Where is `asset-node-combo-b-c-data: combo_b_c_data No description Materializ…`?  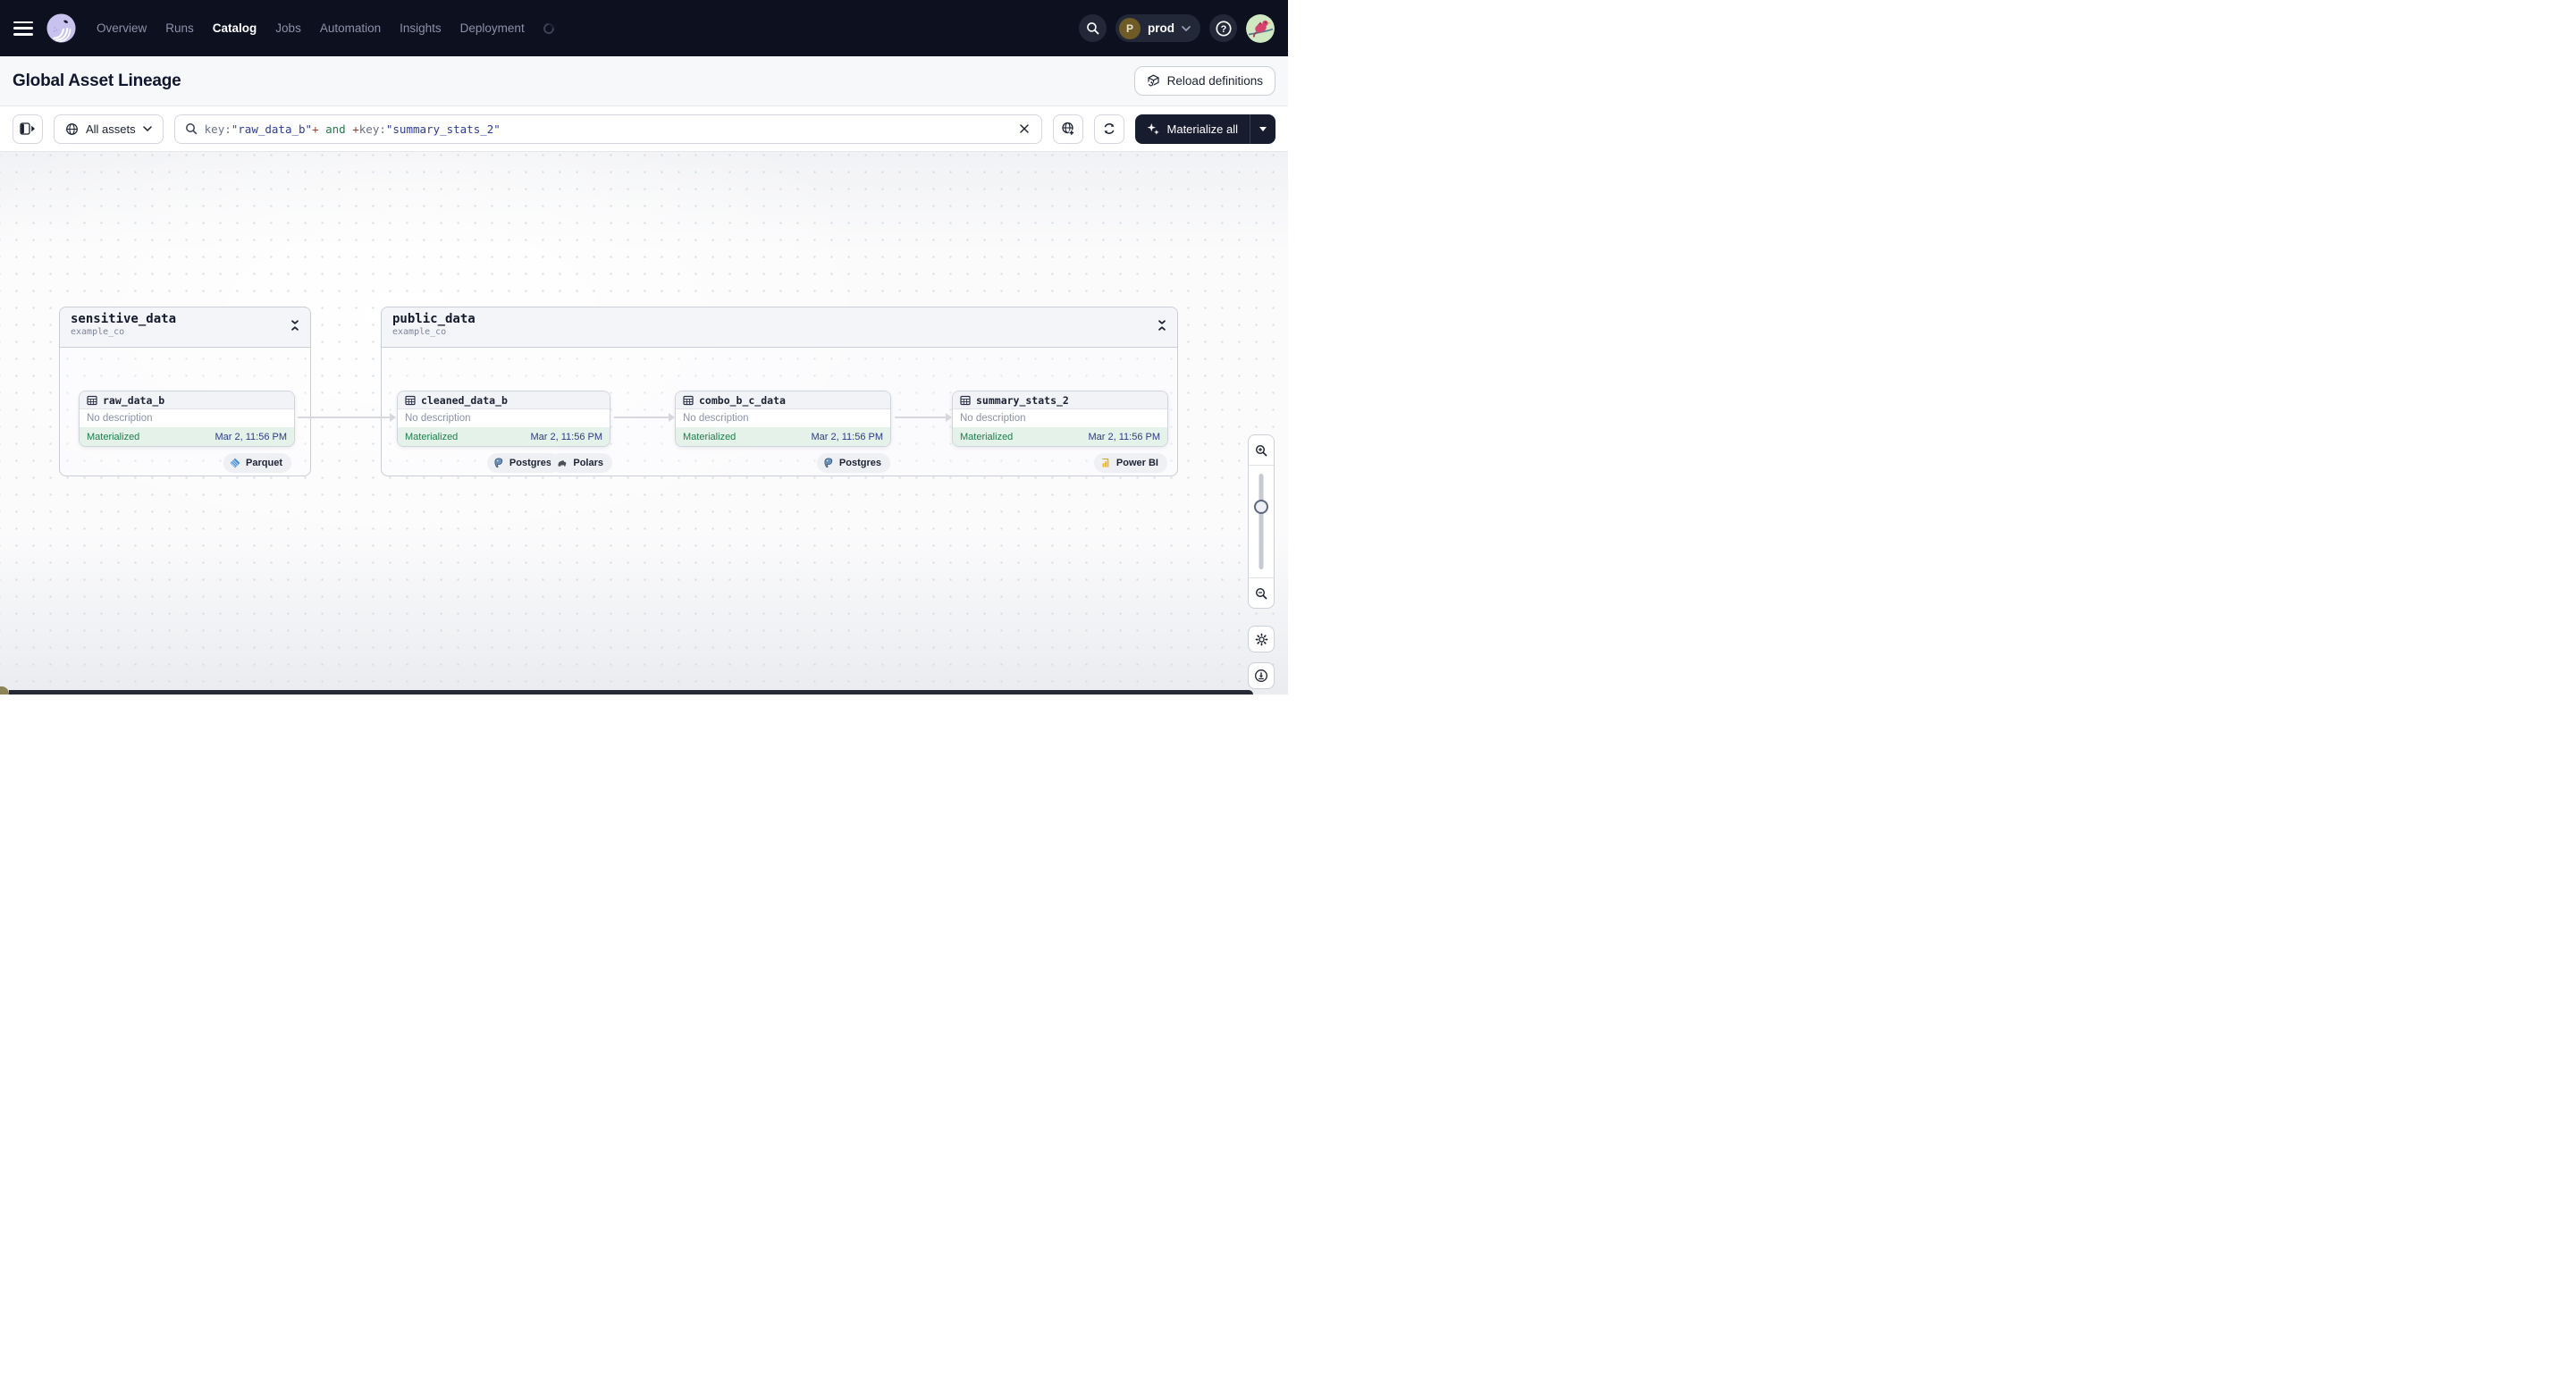
asset-node-combo-b-c-data: combo_b_c_data No description Materializ… is located at coordinates (783, 419).